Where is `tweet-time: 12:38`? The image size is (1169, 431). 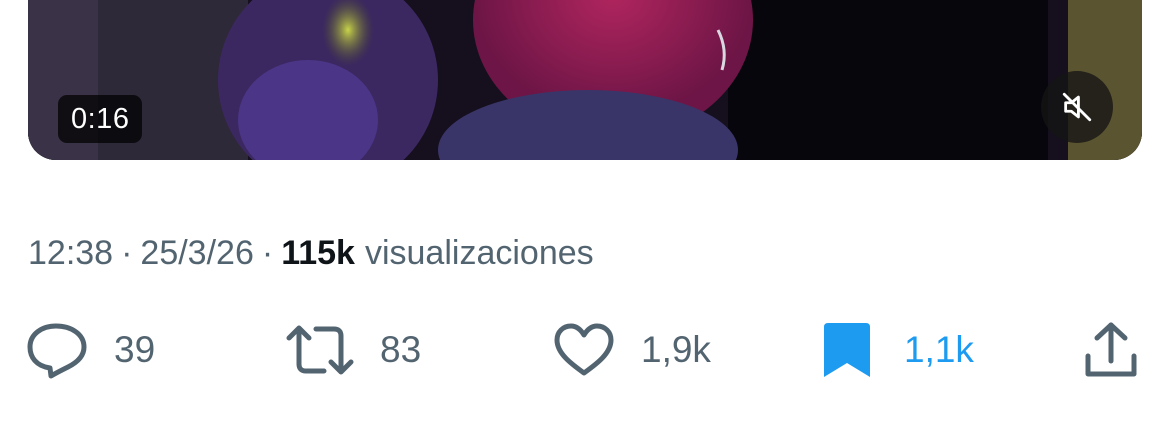
tweet-time: 12:38 is located at coordinates (70, 253).